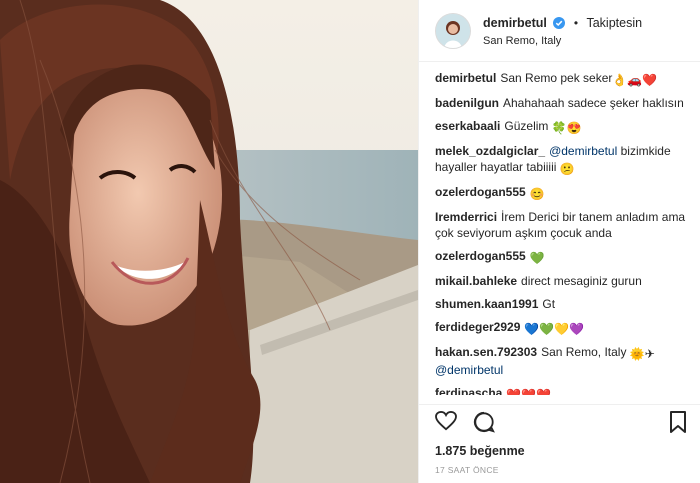 The image size is (700, 483). What do you see at coordinates (584, 352) in the screenshot?
I see `comment-text: San Remo, Italy` at bounding box center [584, 352].